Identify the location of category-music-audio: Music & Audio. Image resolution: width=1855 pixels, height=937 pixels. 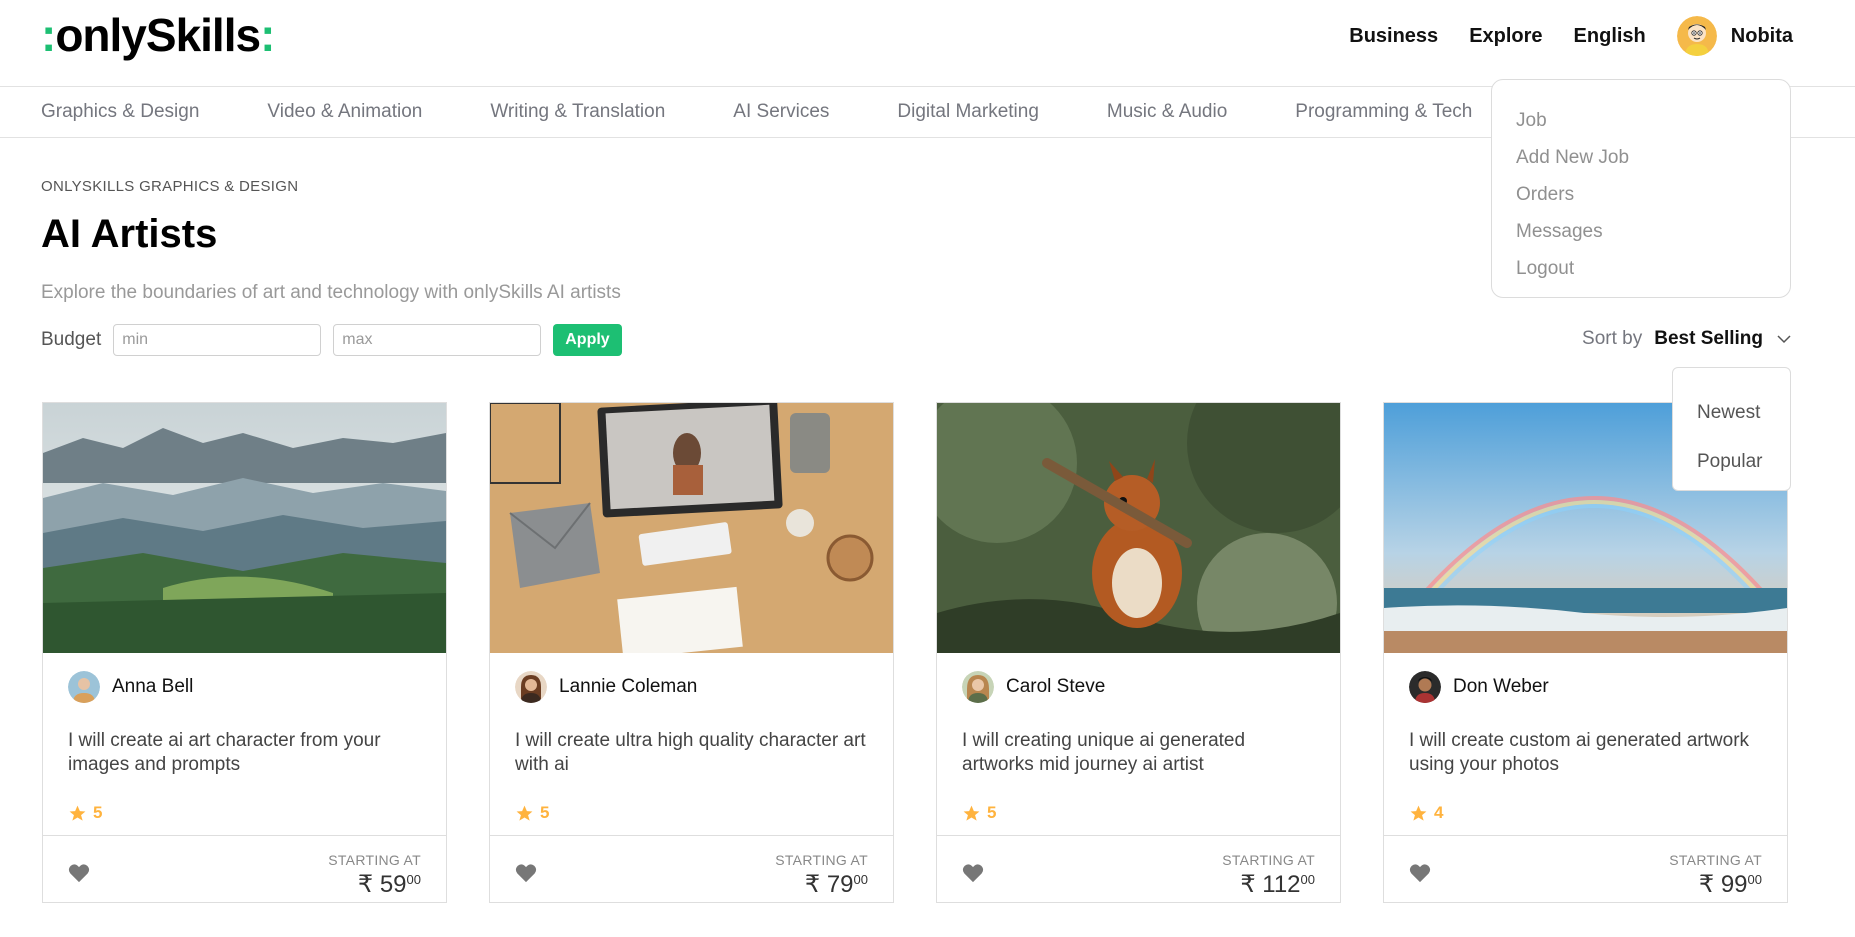
(1167, 112).